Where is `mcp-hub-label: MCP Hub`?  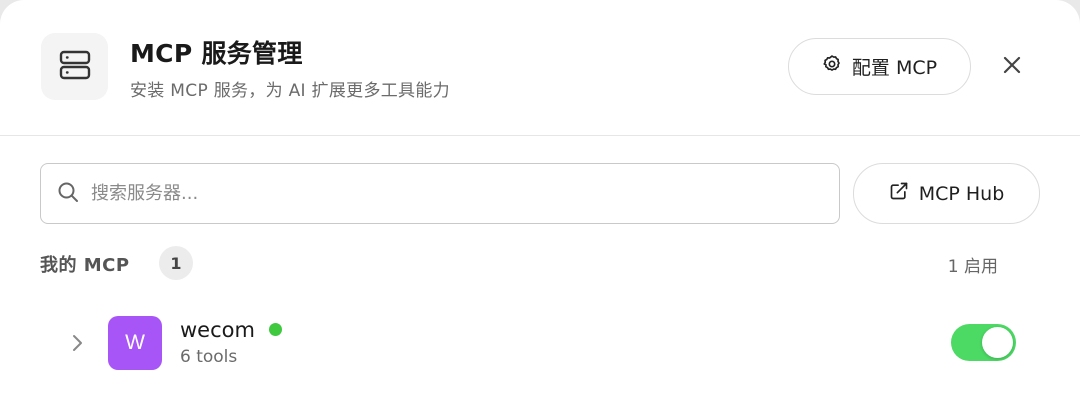 mcp-hub-label: MCP Hub is located at coordinates (961, 193).